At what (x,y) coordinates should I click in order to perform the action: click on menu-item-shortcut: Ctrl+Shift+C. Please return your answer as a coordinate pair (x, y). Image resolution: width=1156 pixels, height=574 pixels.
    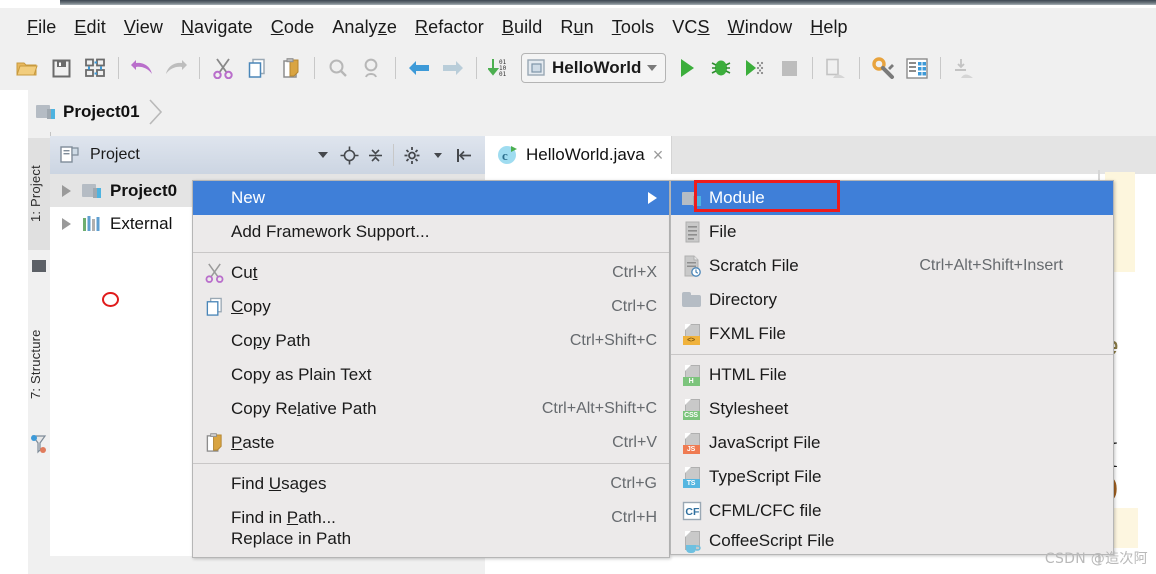
    Looking at the image, I should click on (613, 340).